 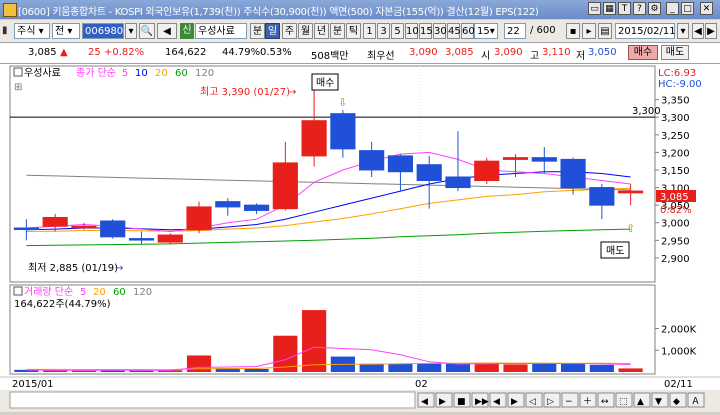 I want to click on volume-value: 164,622, so click(x=186, y=52).